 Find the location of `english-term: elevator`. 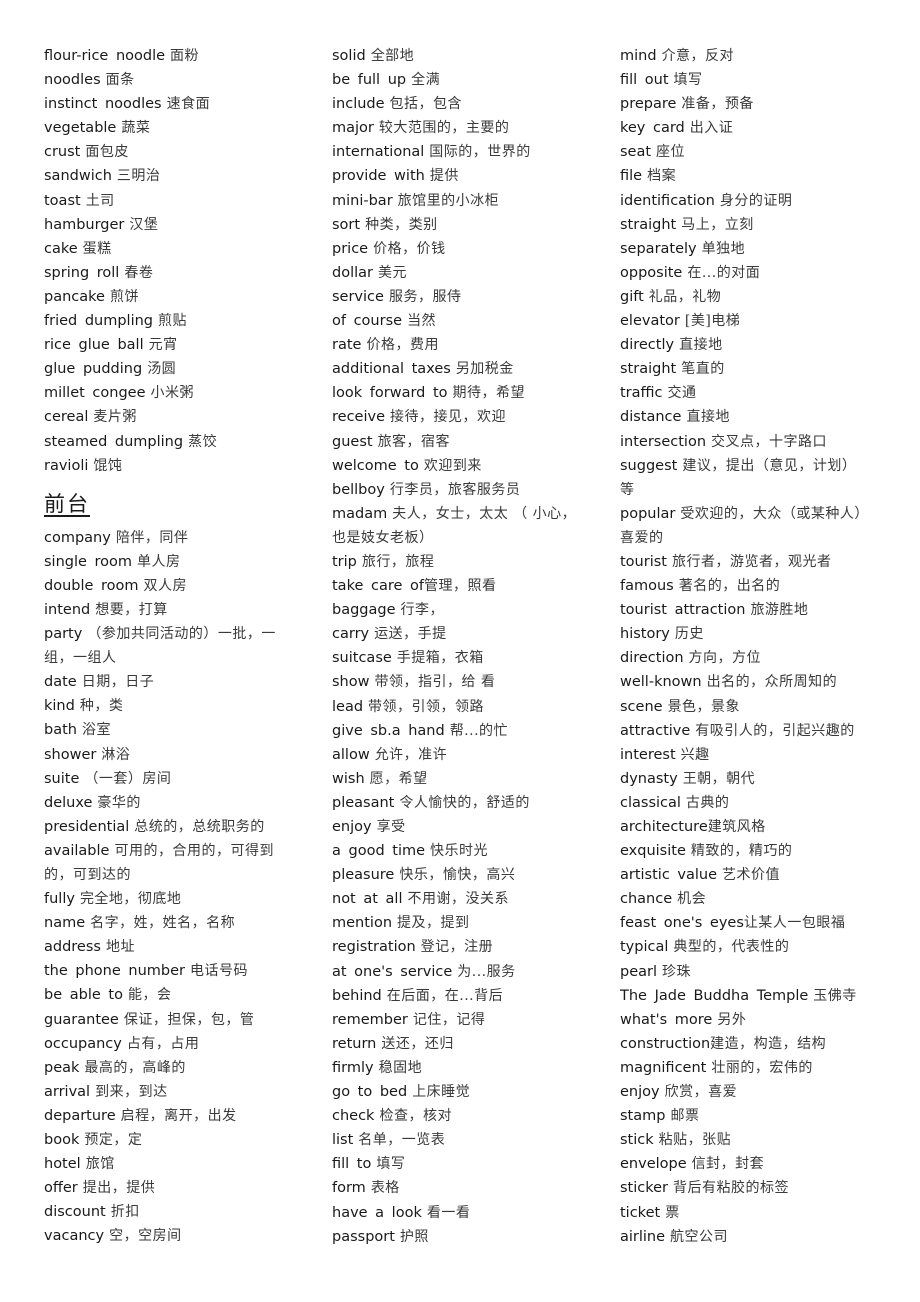

english-term: elevator is located at coordinates (650, 321).